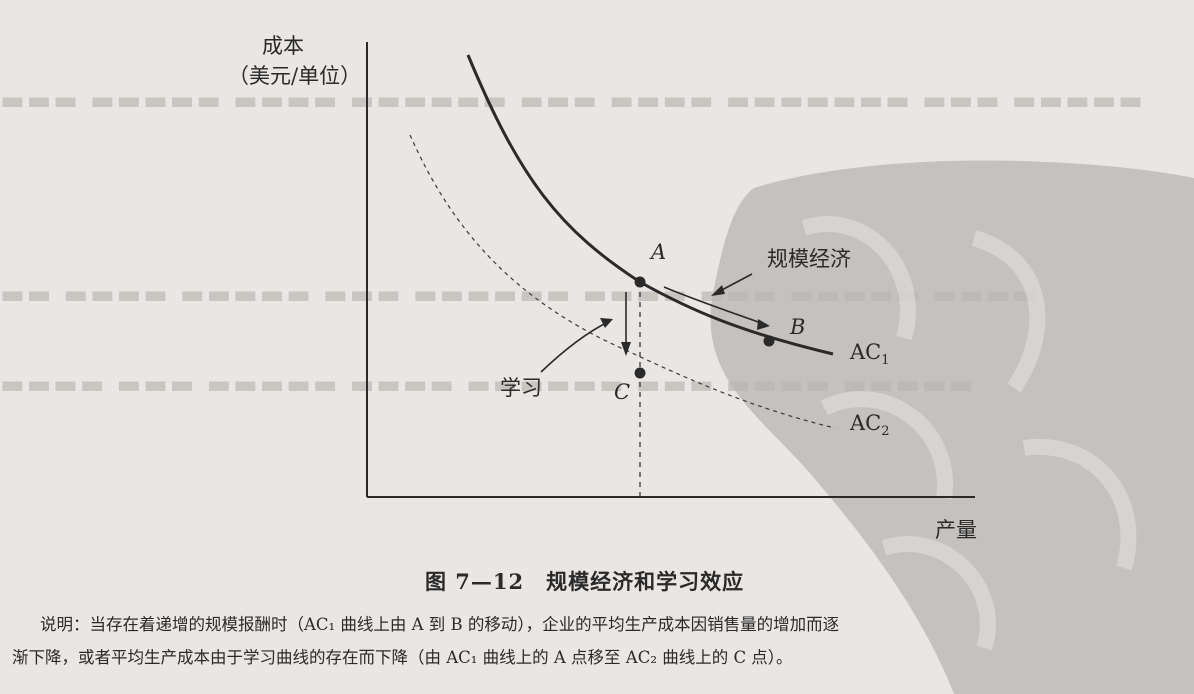 Image resolution: width=1194 pixels, height=694 pixels. I want to click on label-b: B, so click(798, 327).